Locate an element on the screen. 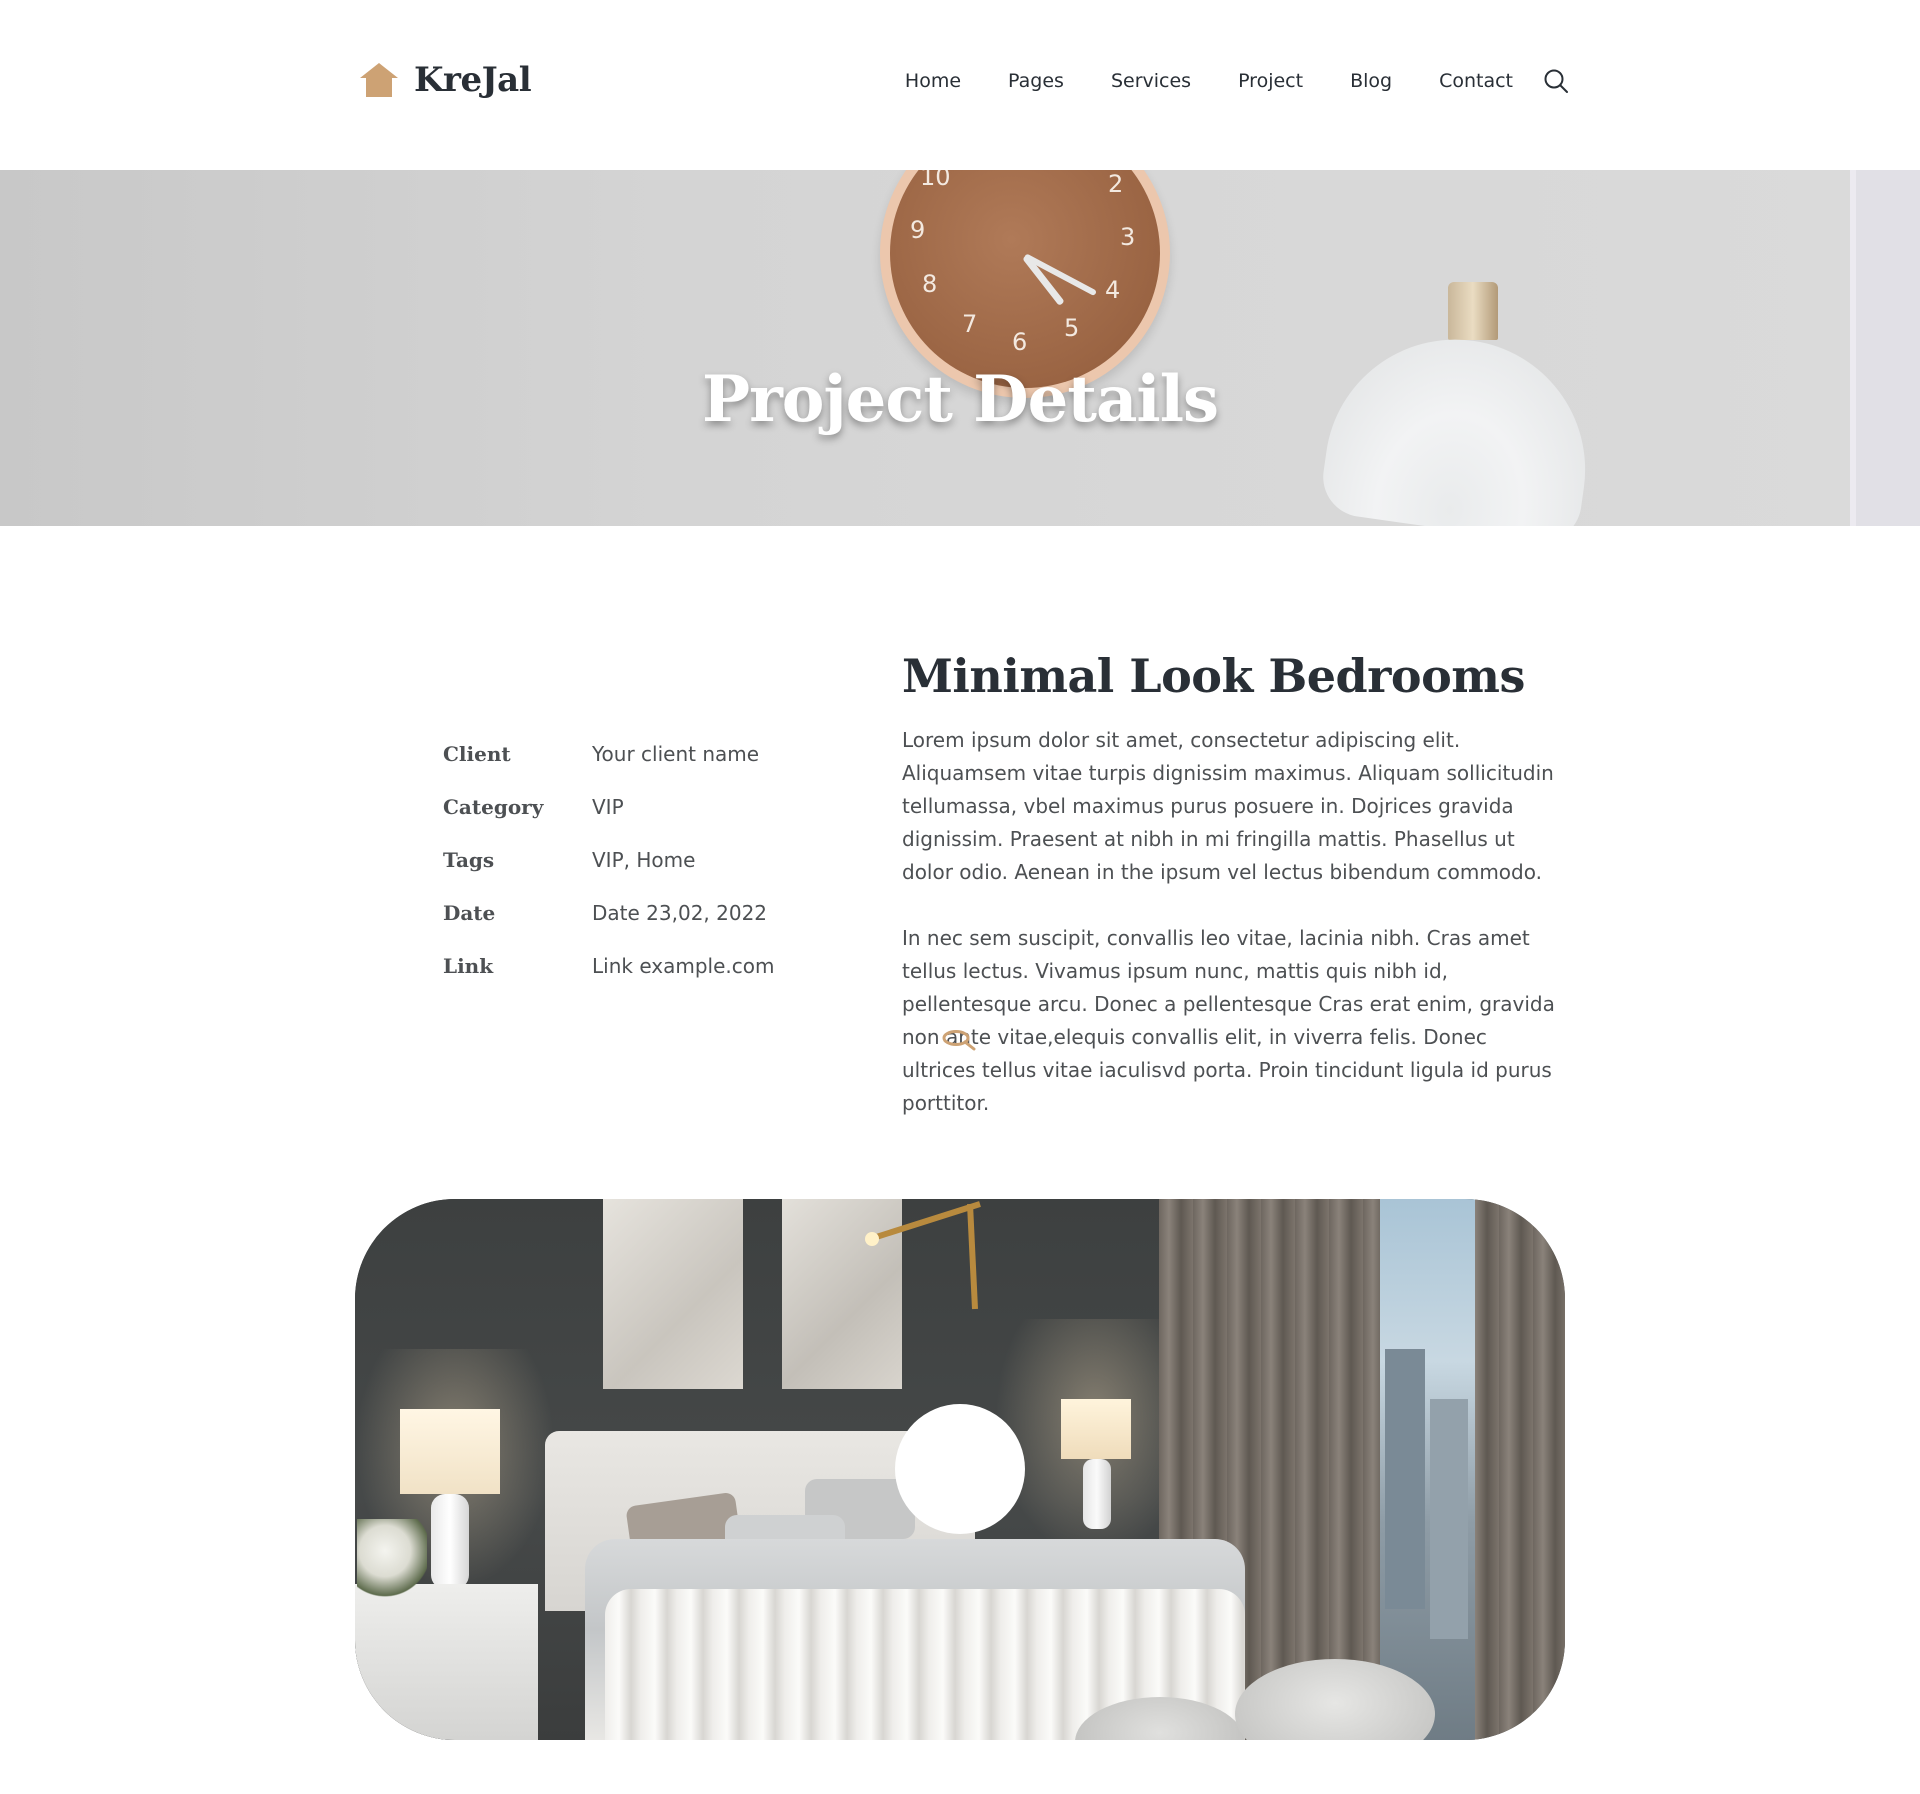 This screenshot has height=1794, width=1920. detail-label: Tags is located at coordinates (469, 860).